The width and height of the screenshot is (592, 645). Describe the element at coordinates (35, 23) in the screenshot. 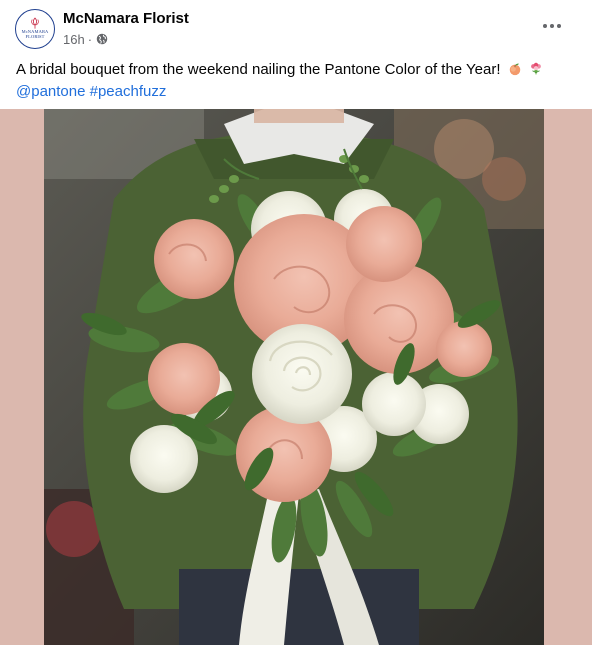

I see `flower-logo-icon` at that location.